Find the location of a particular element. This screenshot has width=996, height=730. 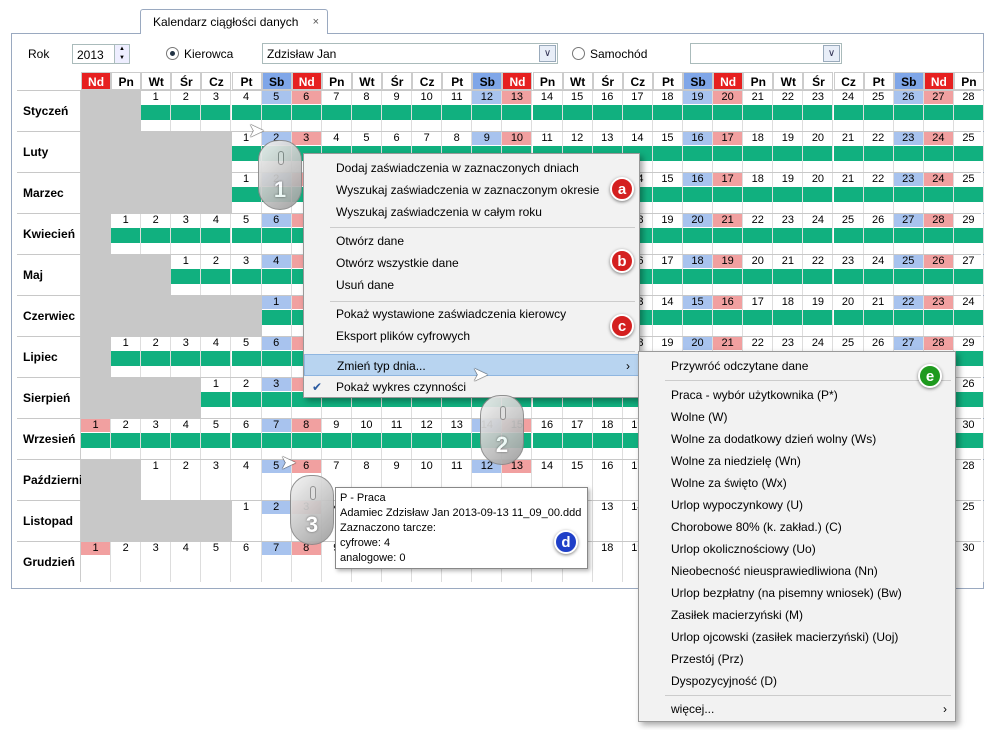

rok-spinner: 2013 ▲ ▼ is located at coordinates (101, 54).